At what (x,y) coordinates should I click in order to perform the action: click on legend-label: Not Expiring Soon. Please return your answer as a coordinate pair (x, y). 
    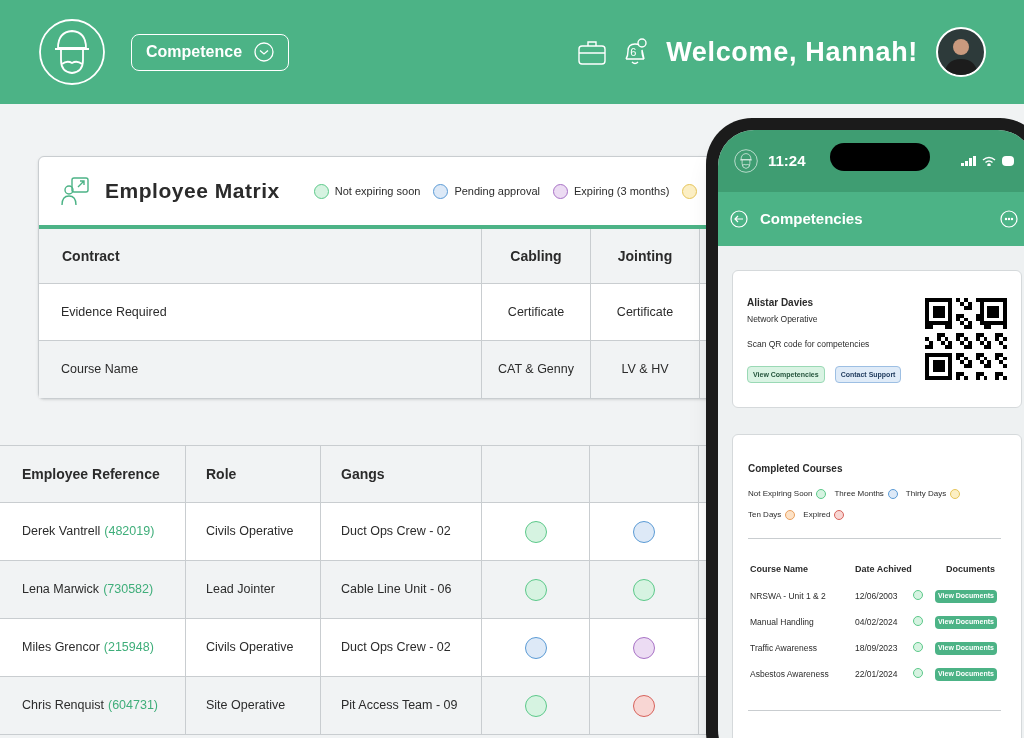
    Looking at the image, I should click on (780, 494).